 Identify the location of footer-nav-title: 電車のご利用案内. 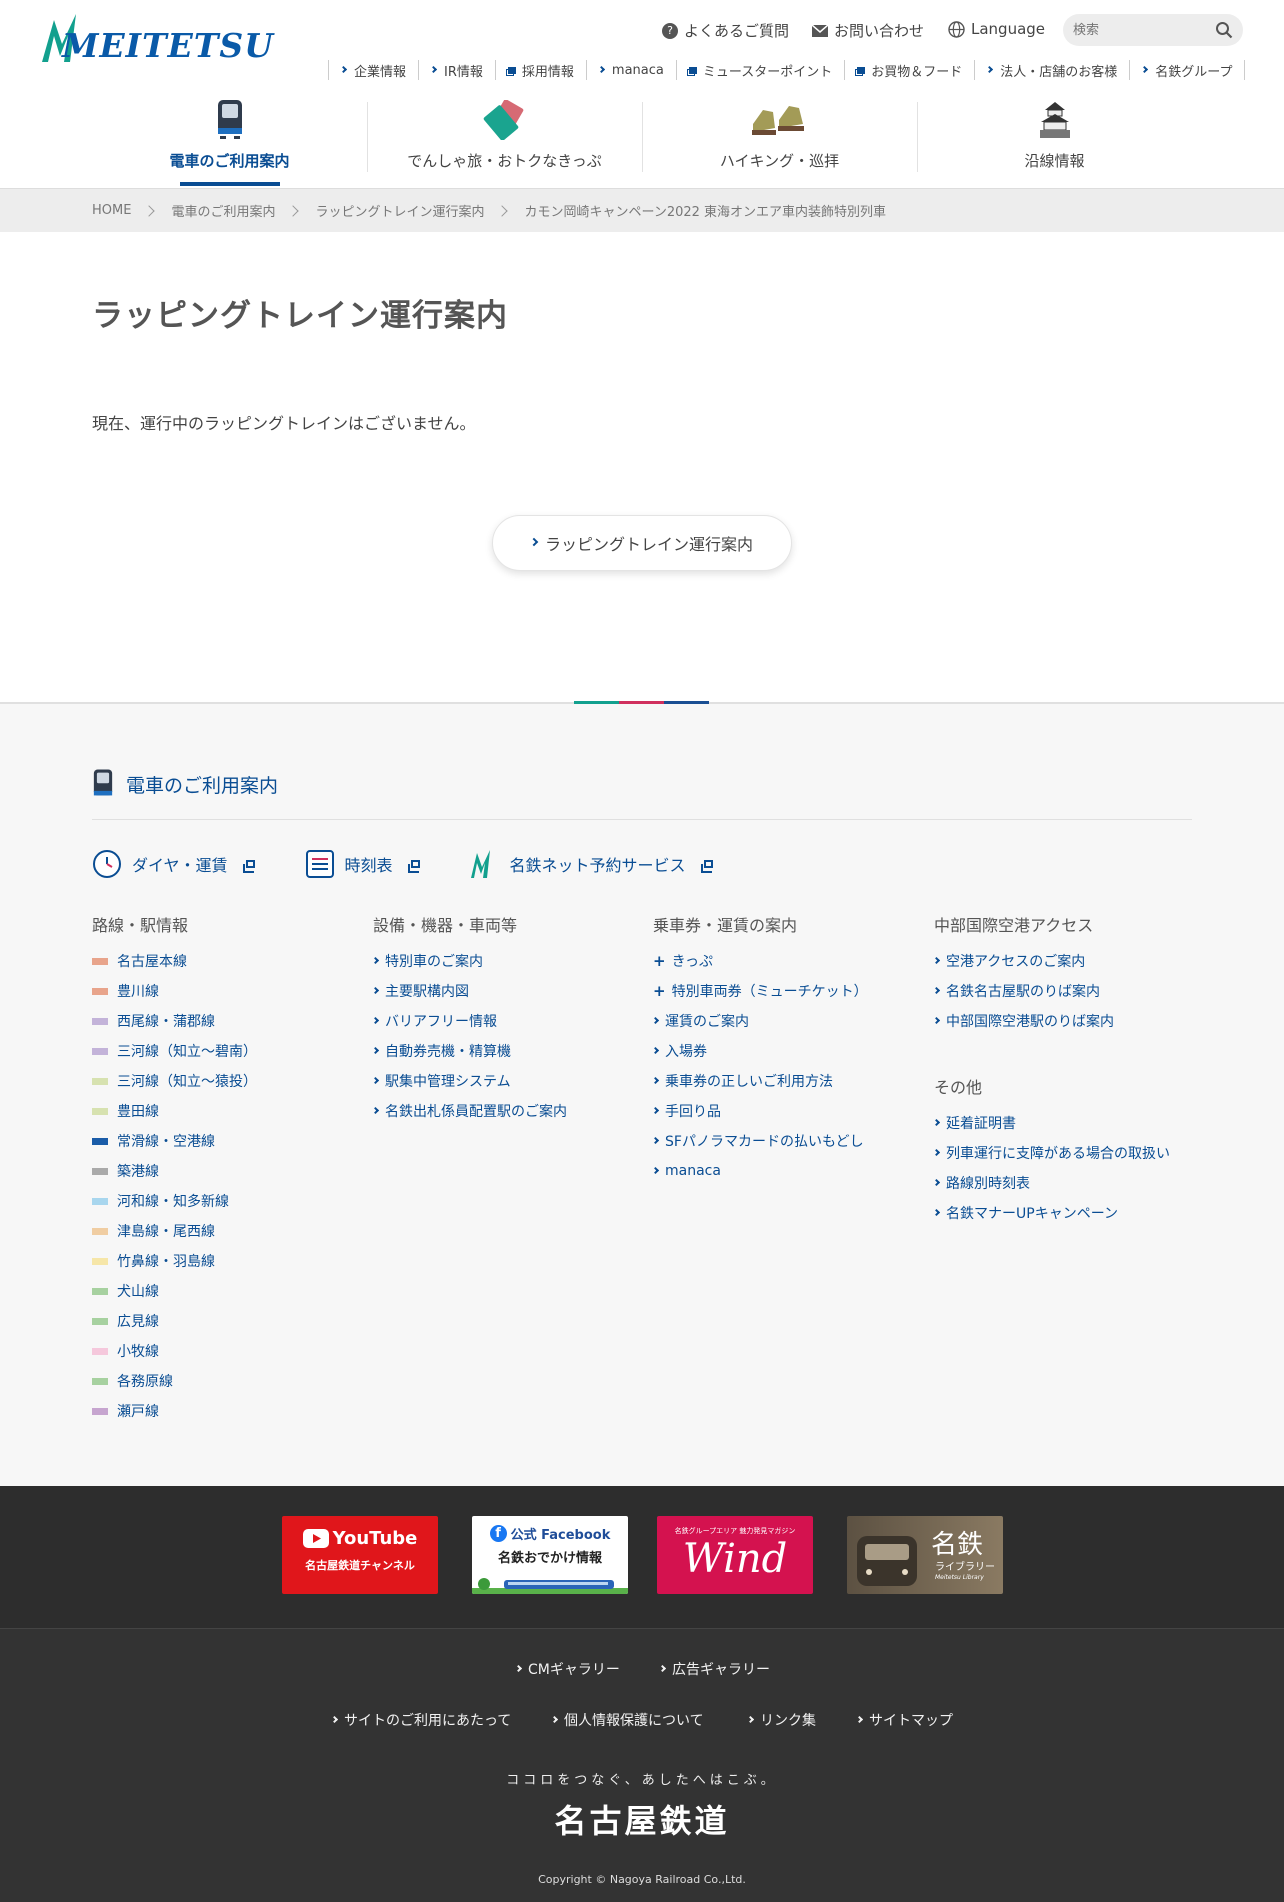
(185, 784).